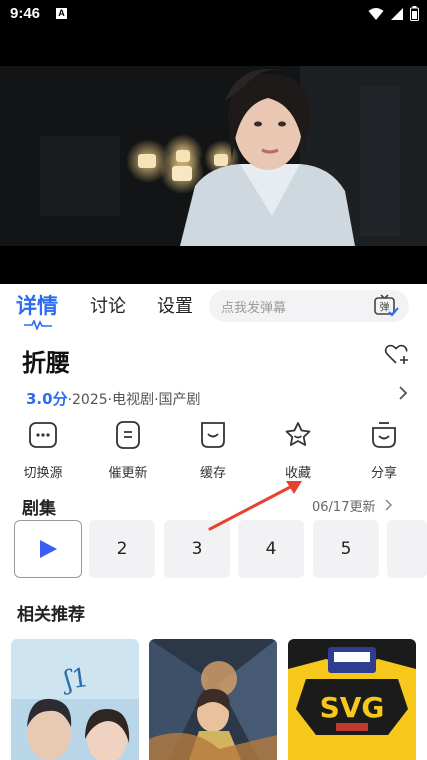  I want to click on top-black-band, so click(213, 48).